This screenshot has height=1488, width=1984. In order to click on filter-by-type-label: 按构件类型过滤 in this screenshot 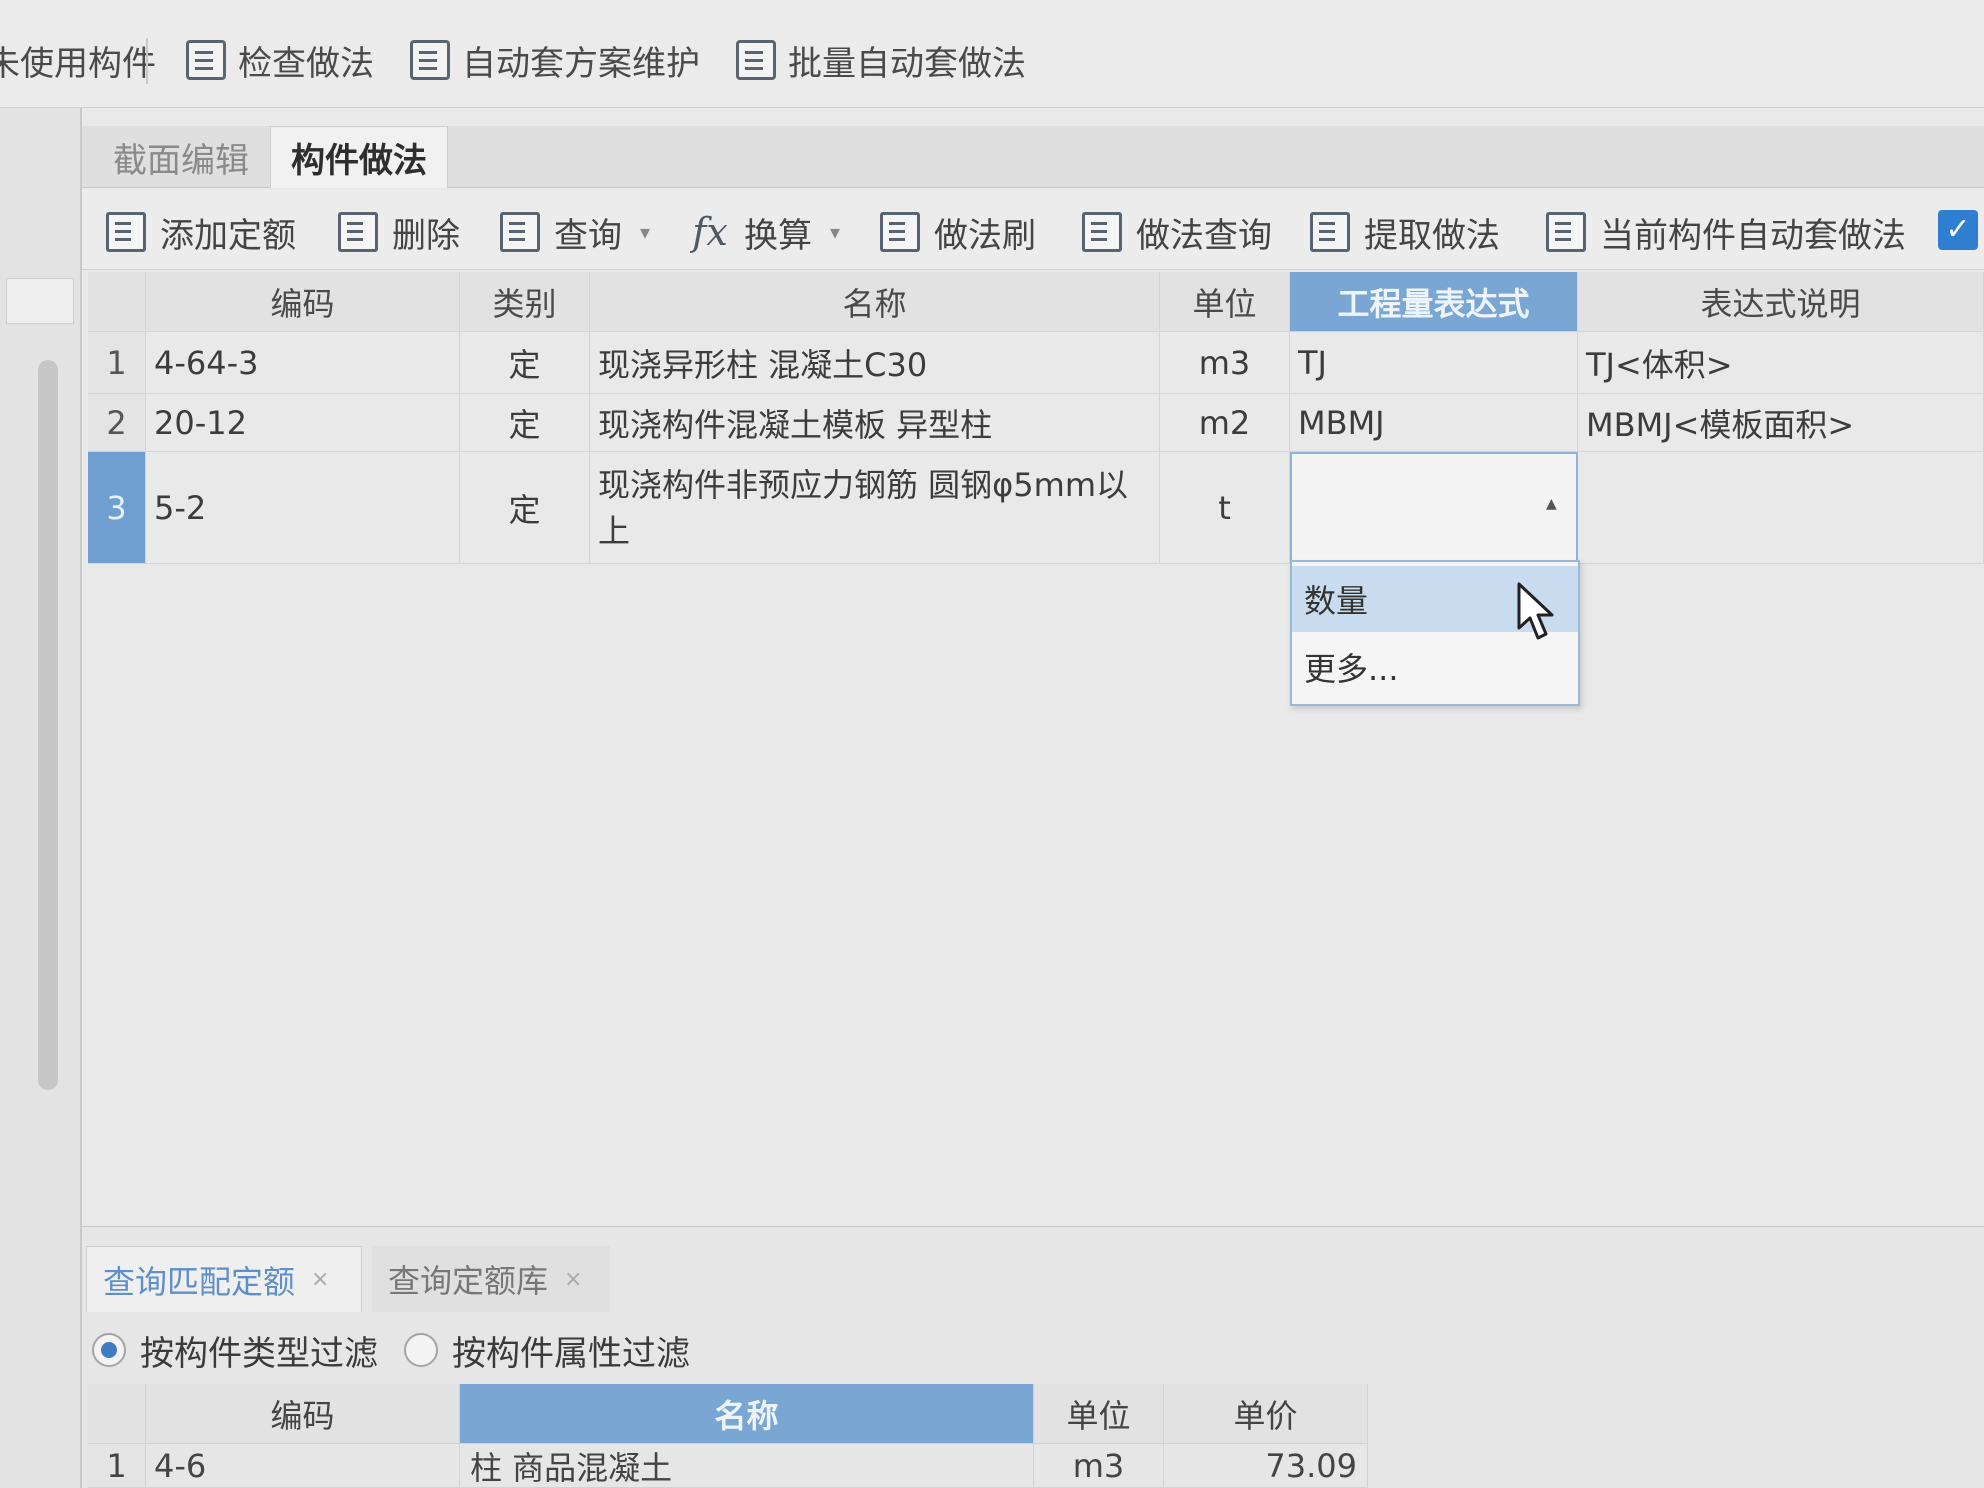, I will do `click(259, 1353)`.